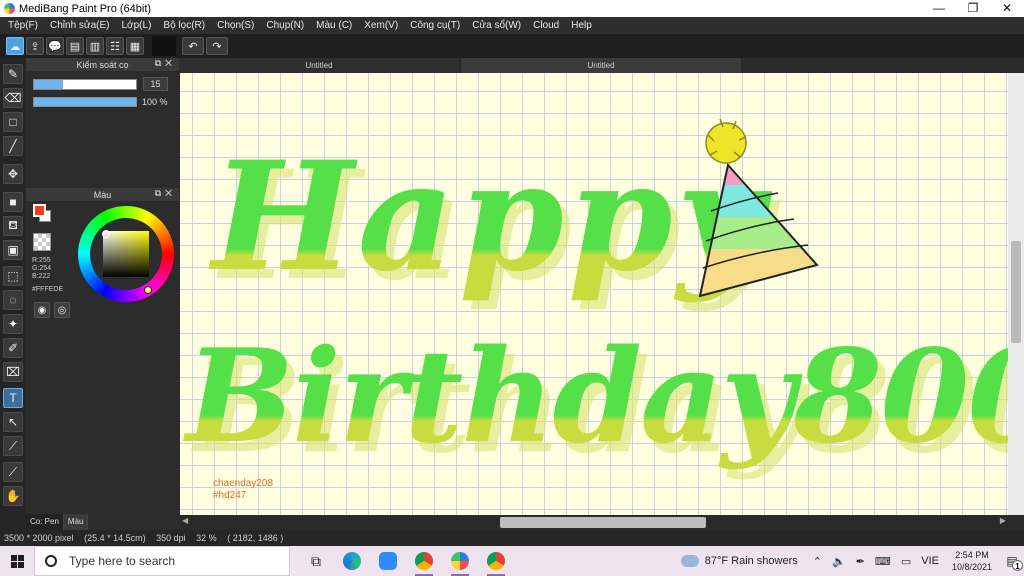  I want to click on select-eraser-icon: ⌧, so click(13, 372).